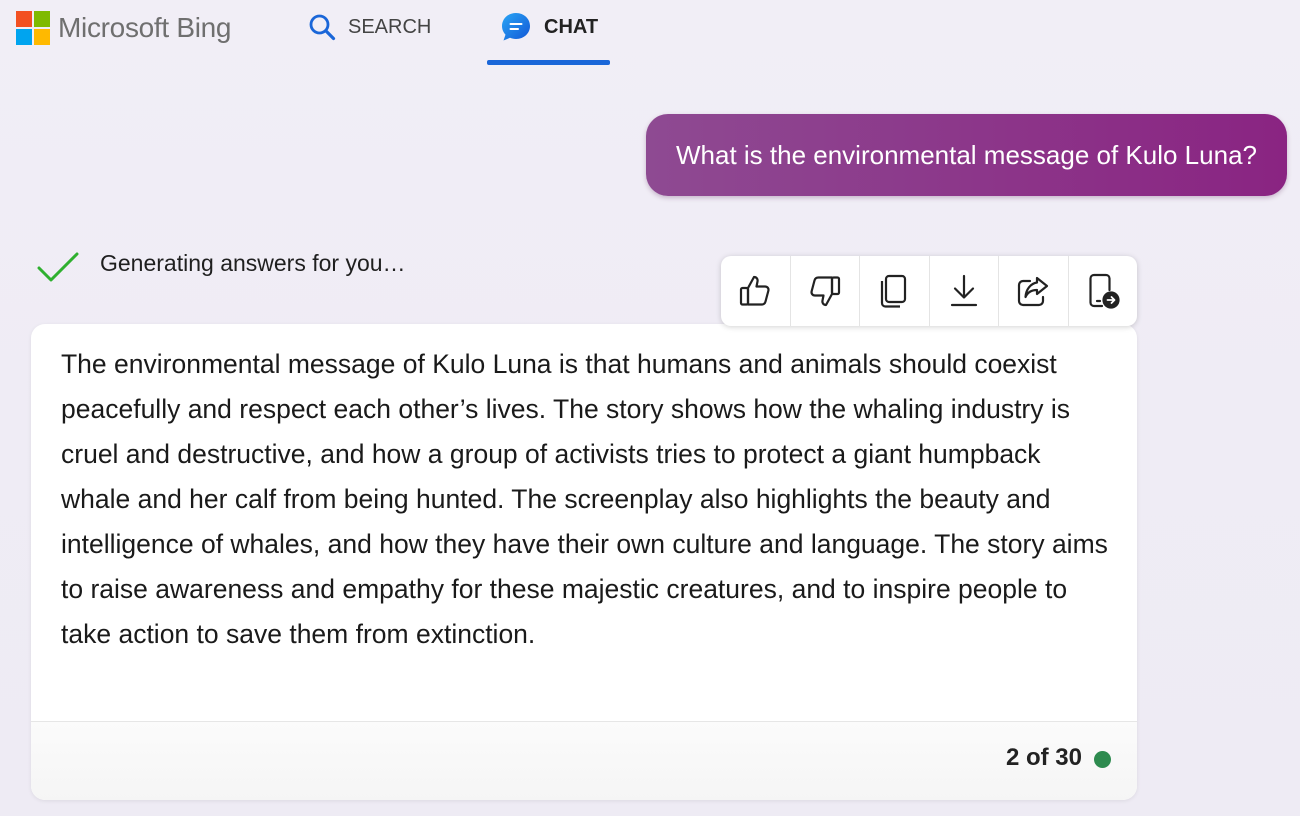  Describe the element at coordinates (584, 760) in the screenshot. I see `answer-card-footer: 2 of 30` at that location.